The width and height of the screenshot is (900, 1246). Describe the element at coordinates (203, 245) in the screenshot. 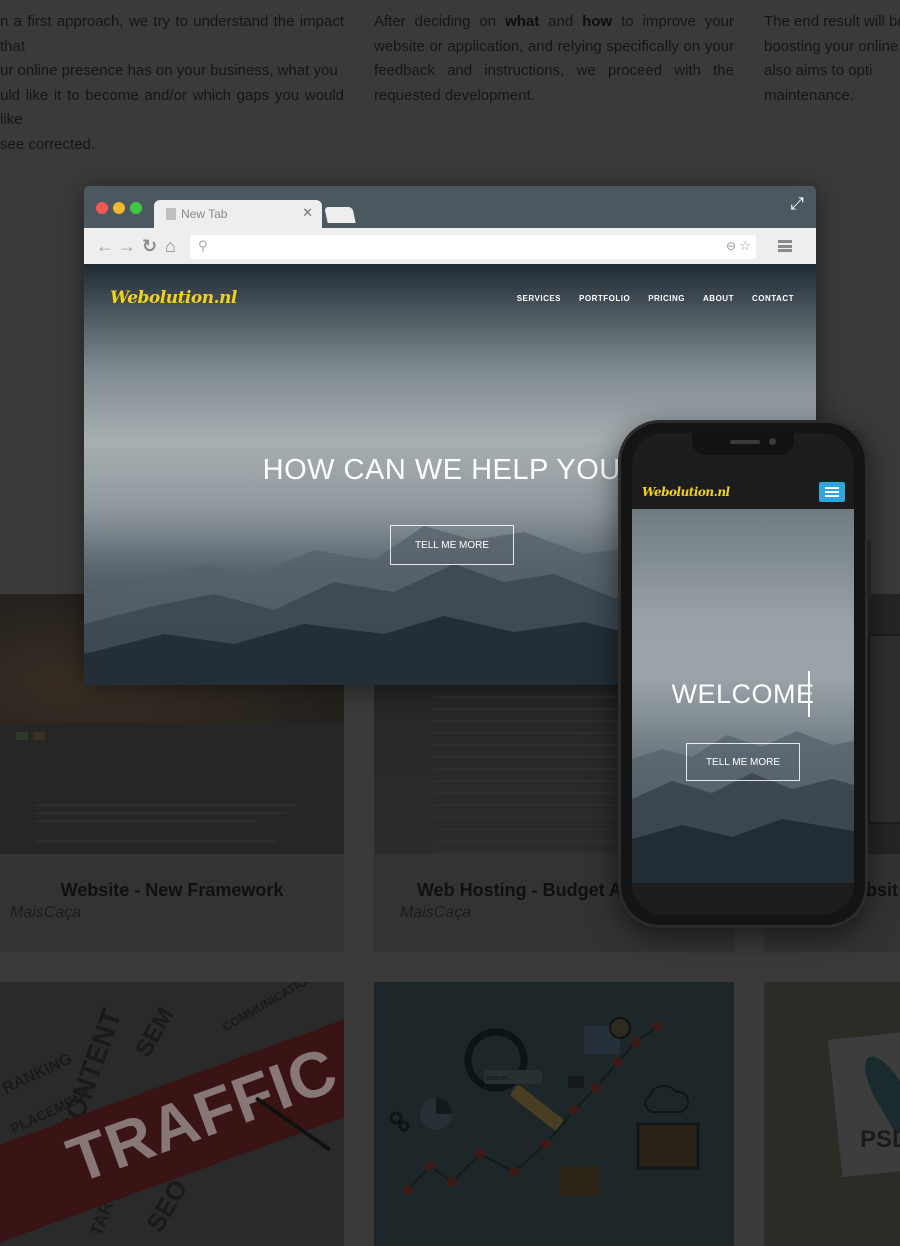

I see `search-icon: ⚲` at that location.